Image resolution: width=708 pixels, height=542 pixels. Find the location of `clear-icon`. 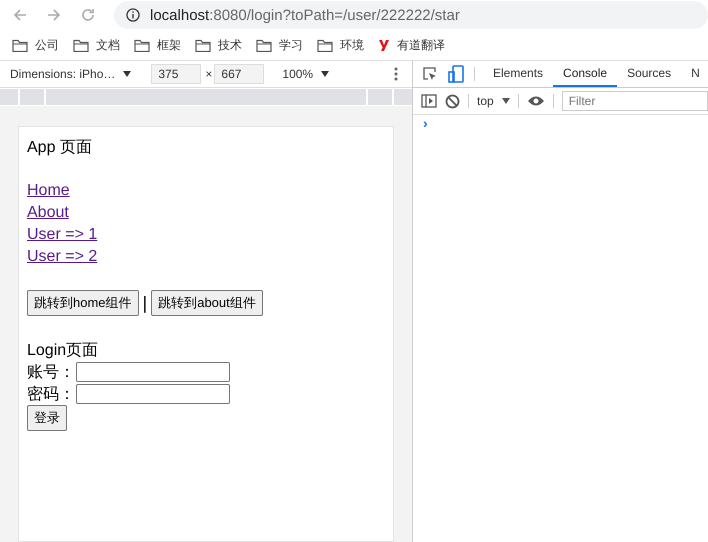

clear-icon is located at coordinates (452, 101).